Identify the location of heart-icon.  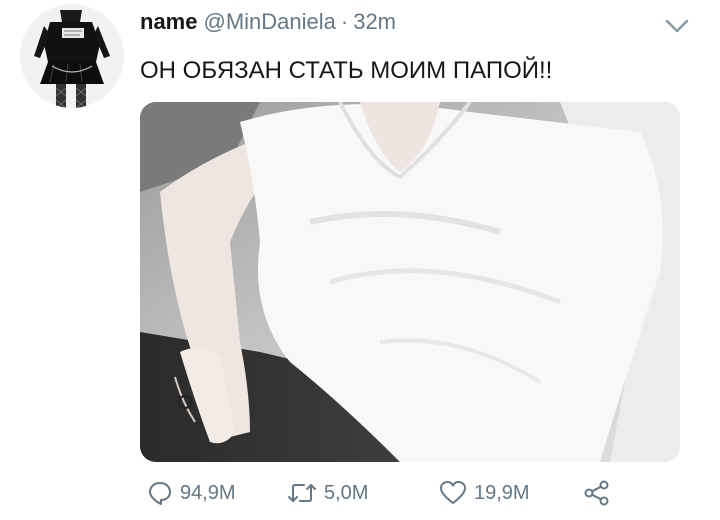
(453, 492).